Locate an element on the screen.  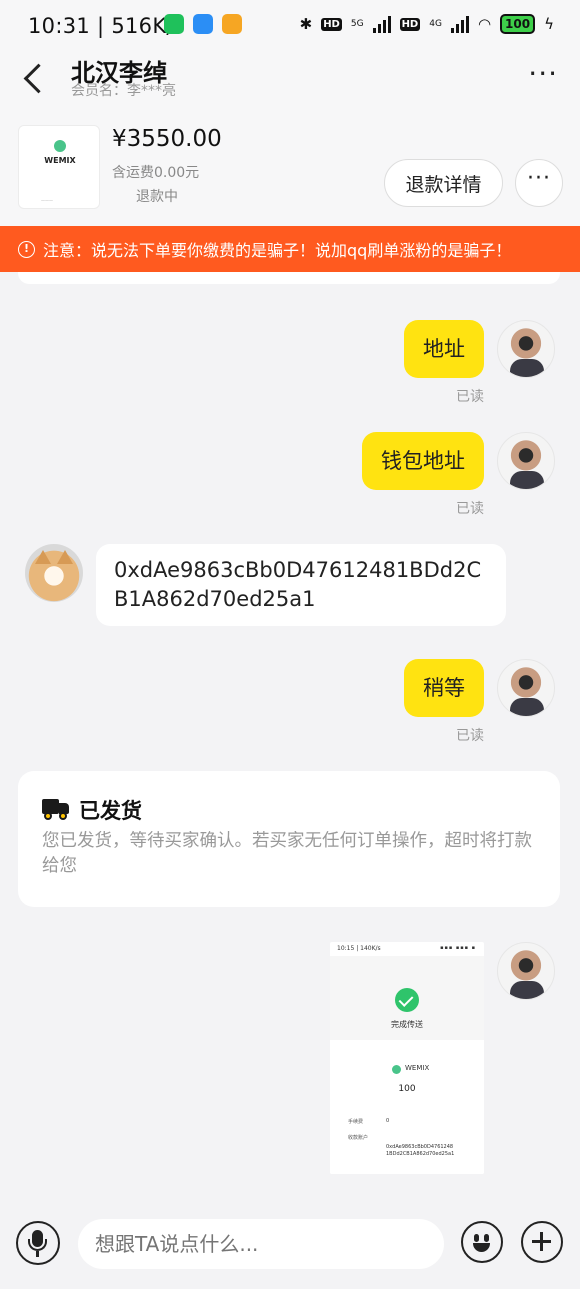
shipped-notice-card: 已发货 您已发货，等待买家确认。若买家无任何订单操作，超时将打款给您 is located at coordinates (289, 839).